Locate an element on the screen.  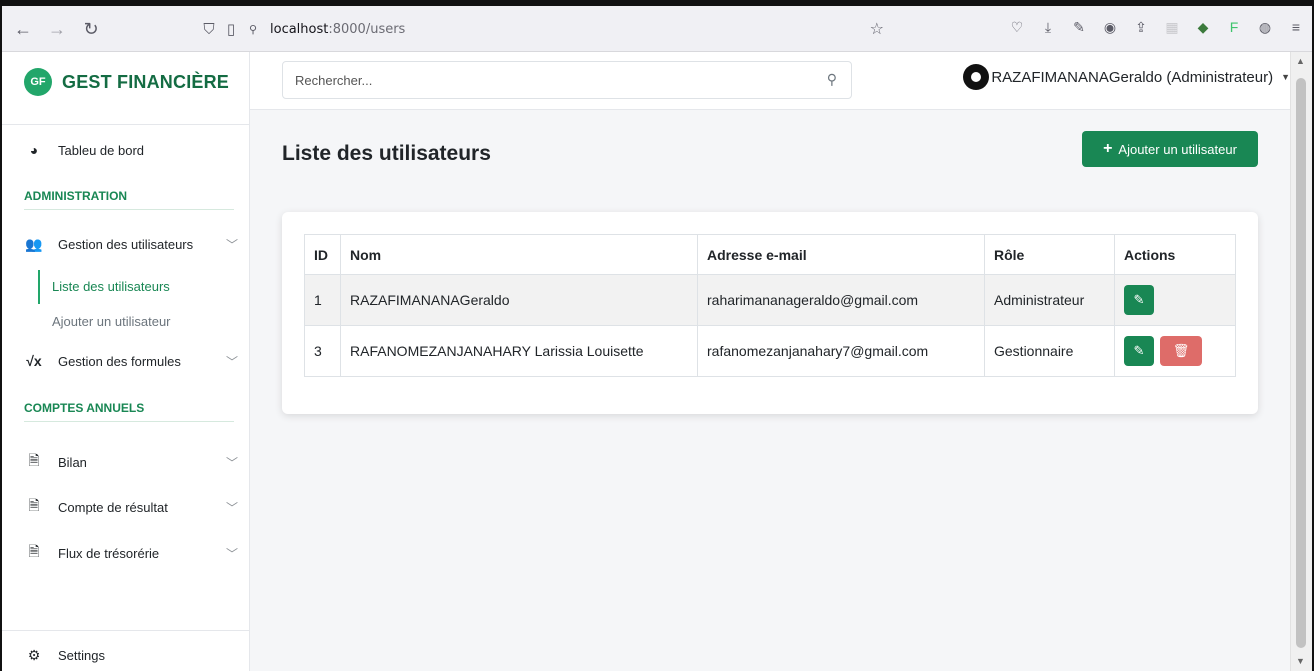
topbar: ⚲ RAZAFIMANANAGeraldo (Administrateur) ▼ is located at coordinates (770, 81).